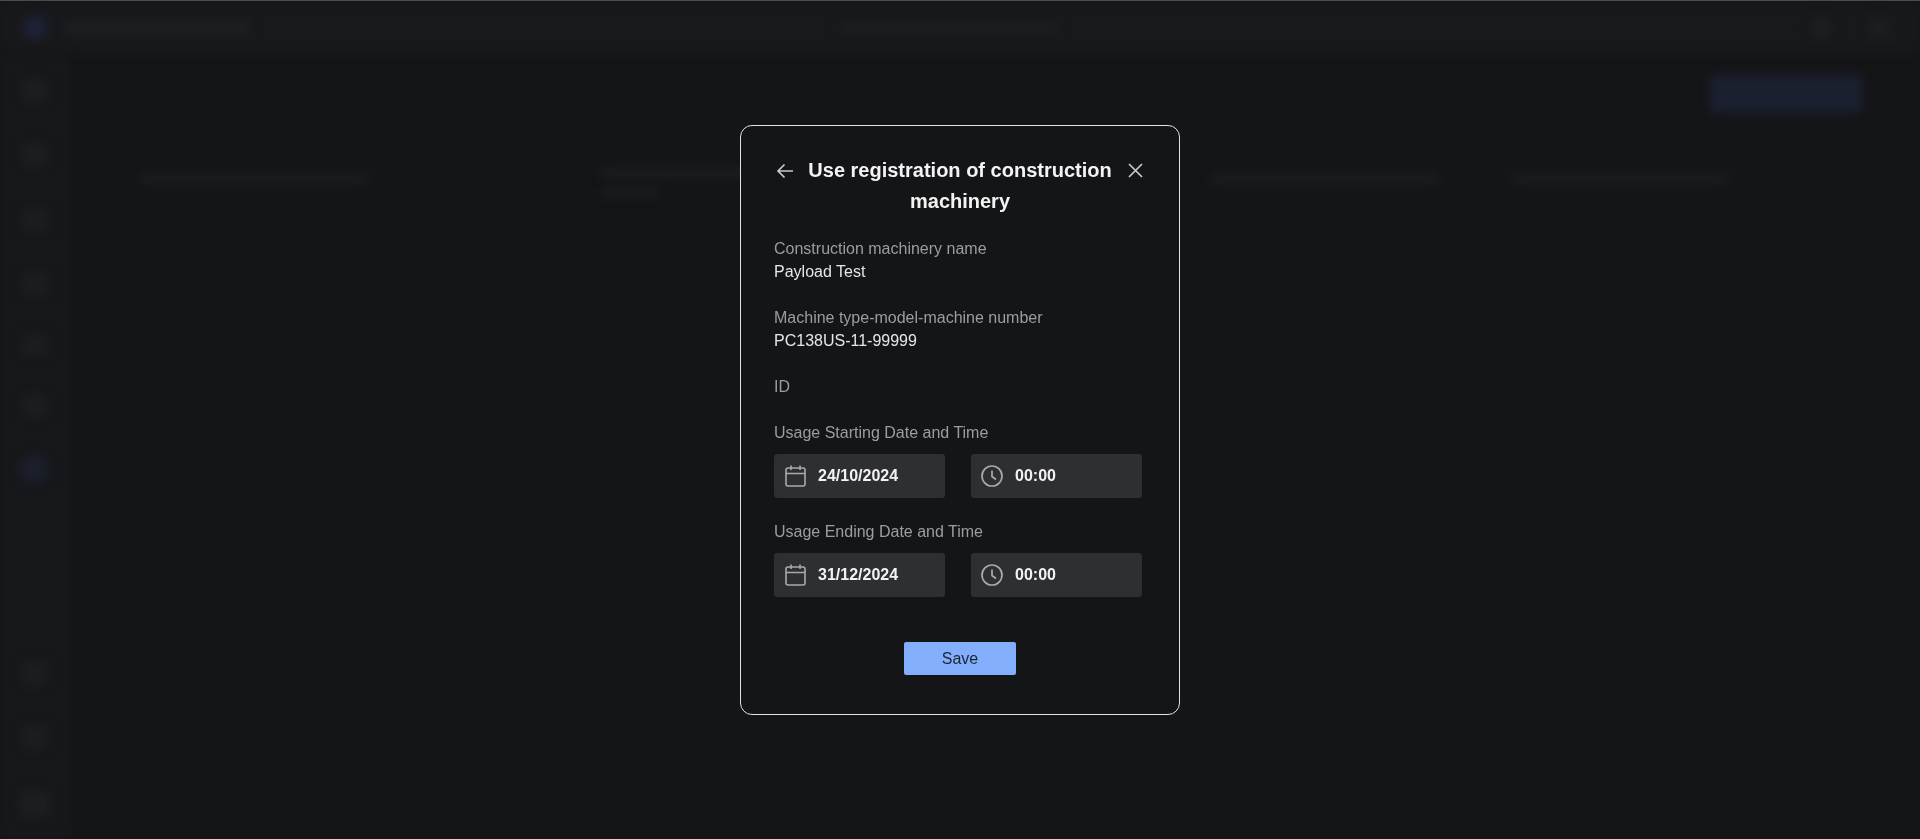  I want to click on field-label: Machine type-model-machine number, so click(909, 317).